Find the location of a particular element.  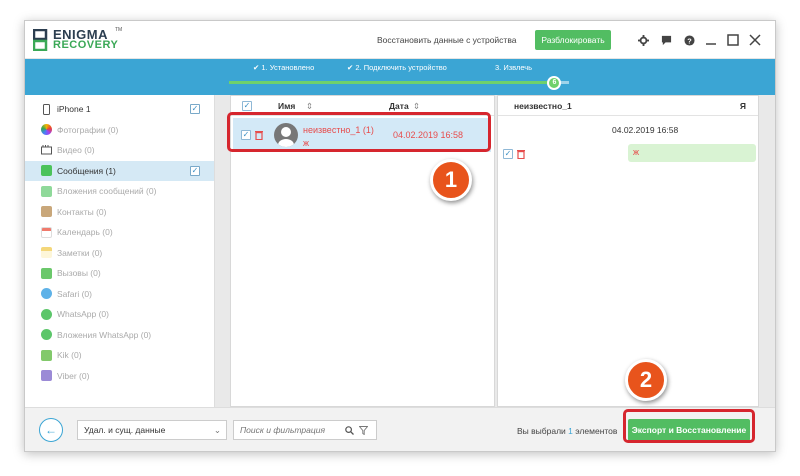

step-badge-2: 2 is located at coordinates (646, 380).